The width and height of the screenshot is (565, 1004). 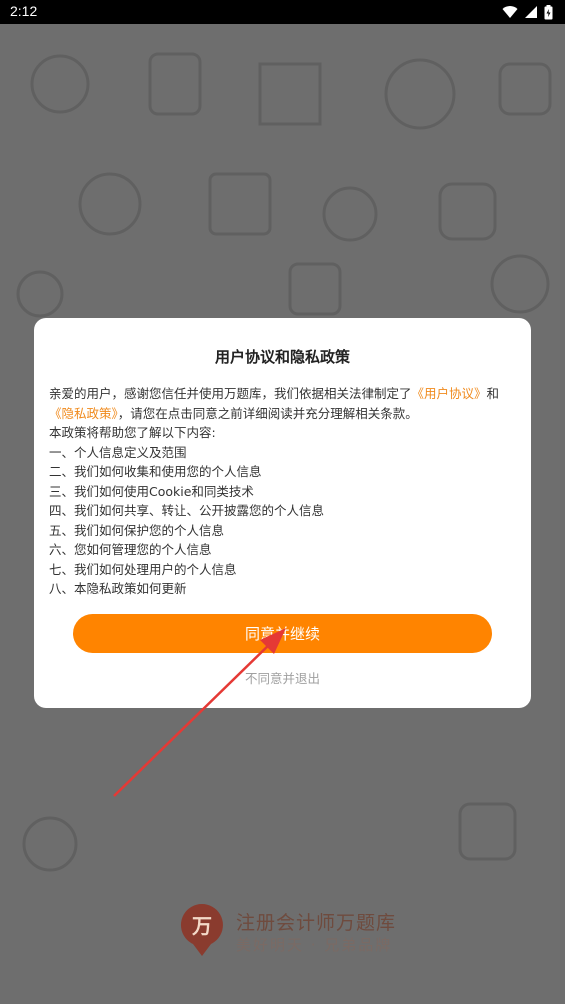 I want to click on status-icons, so click(x=527, y=12).